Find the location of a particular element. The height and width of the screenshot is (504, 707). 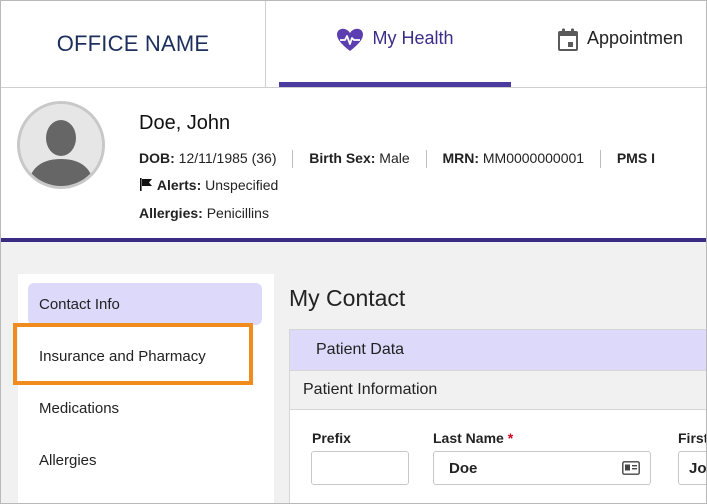

avatar is located at coordinates (61, 145).